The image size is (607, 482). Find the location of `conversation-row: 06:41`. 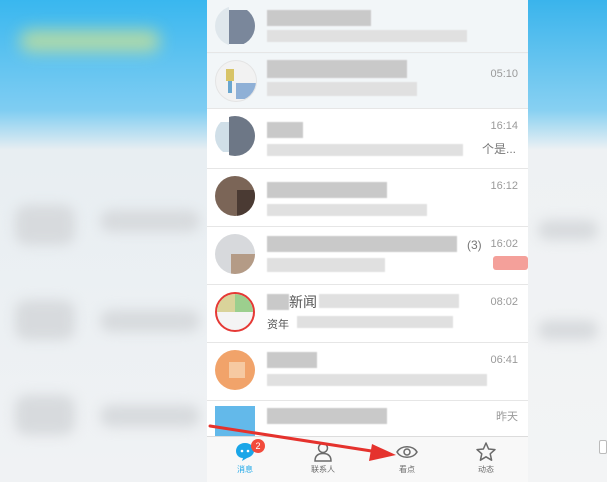

conversation-row: 06:41 is located at coordinates (367, 372).